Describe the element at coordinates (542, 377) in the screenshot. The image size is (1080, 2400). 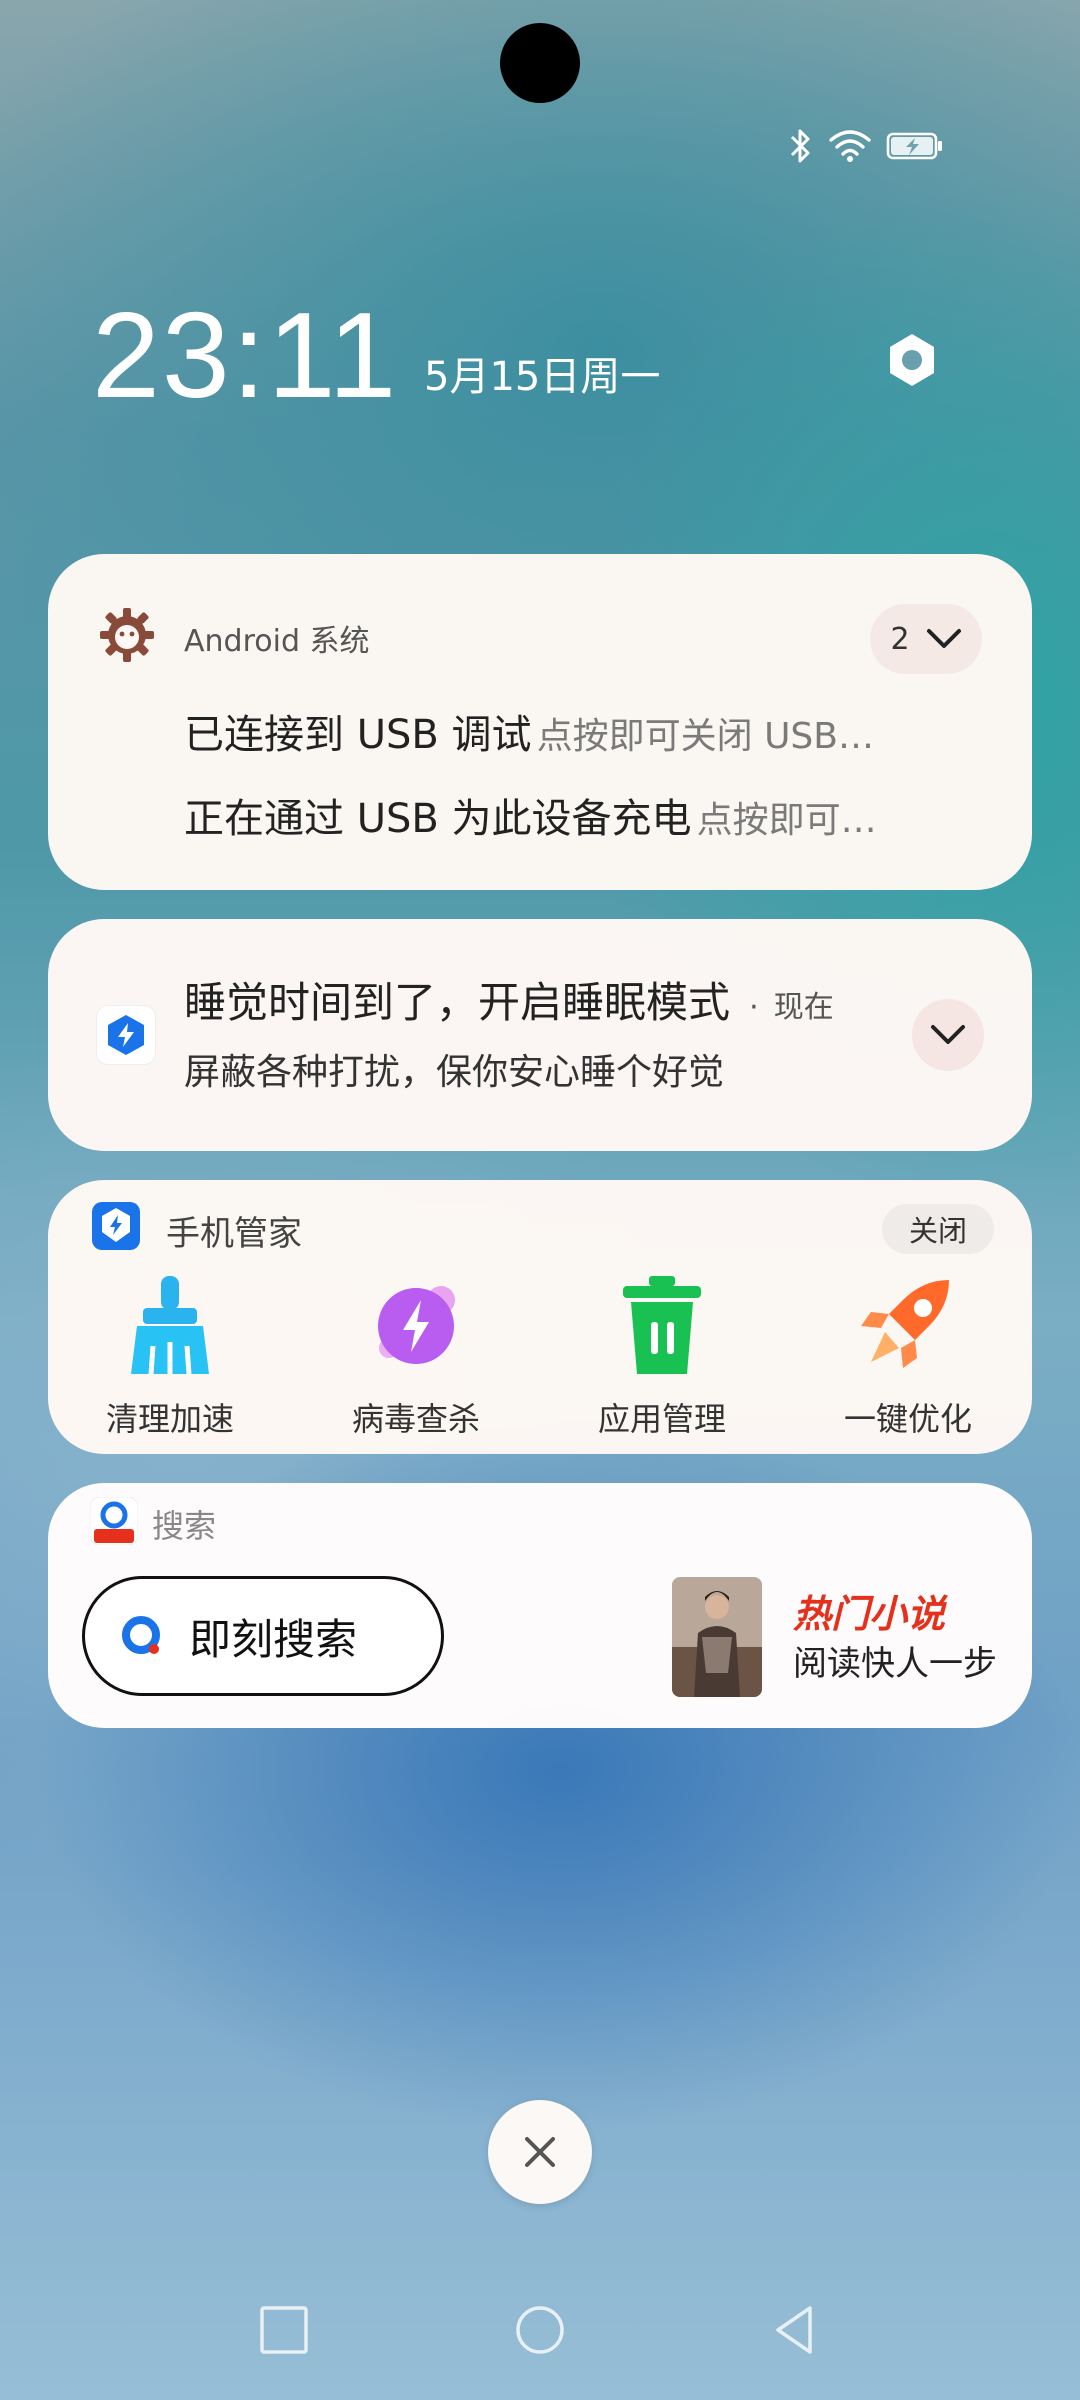
I see `clock-date: 5月15日周一` at that location.